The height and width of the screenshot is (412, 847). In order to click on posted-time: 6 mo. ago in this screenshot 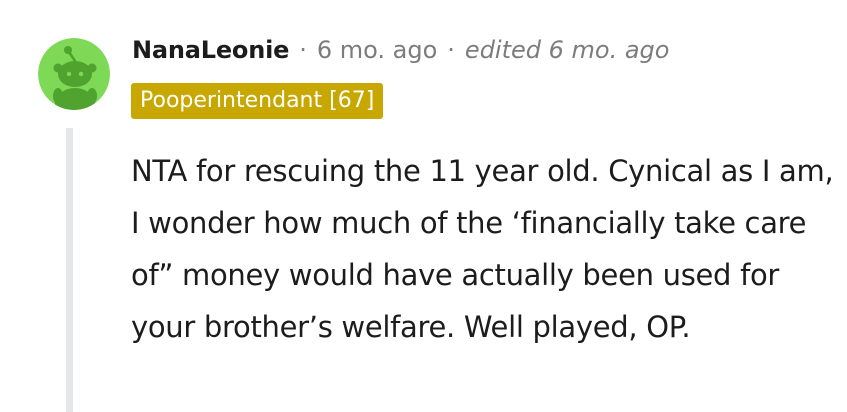, I will do `click(377, 50)`.